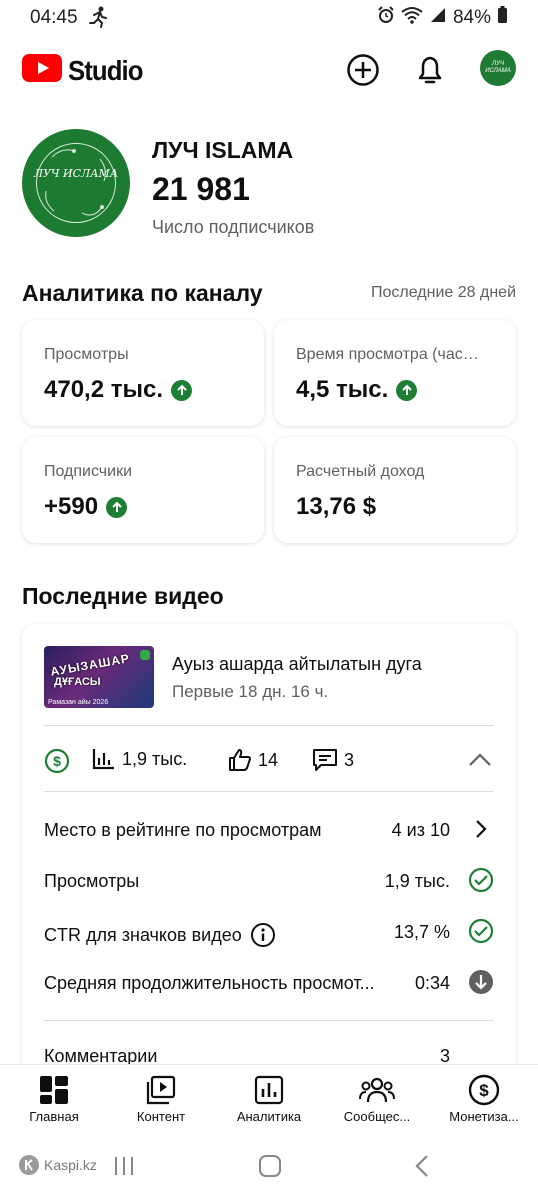 The height and width of the screenshot is (1200, 538). I want to click on thumbnail-caption: Рамазан айы 2026, so click(78, 702).